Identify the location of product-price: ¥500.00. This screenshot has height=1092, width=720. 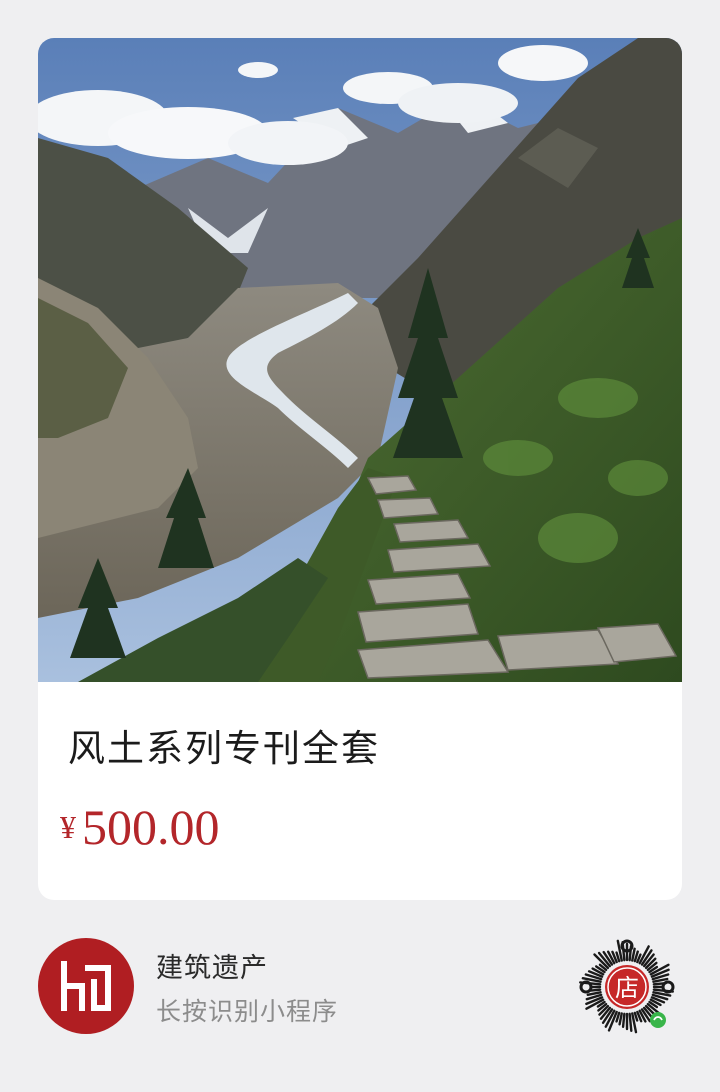
(140, 827).